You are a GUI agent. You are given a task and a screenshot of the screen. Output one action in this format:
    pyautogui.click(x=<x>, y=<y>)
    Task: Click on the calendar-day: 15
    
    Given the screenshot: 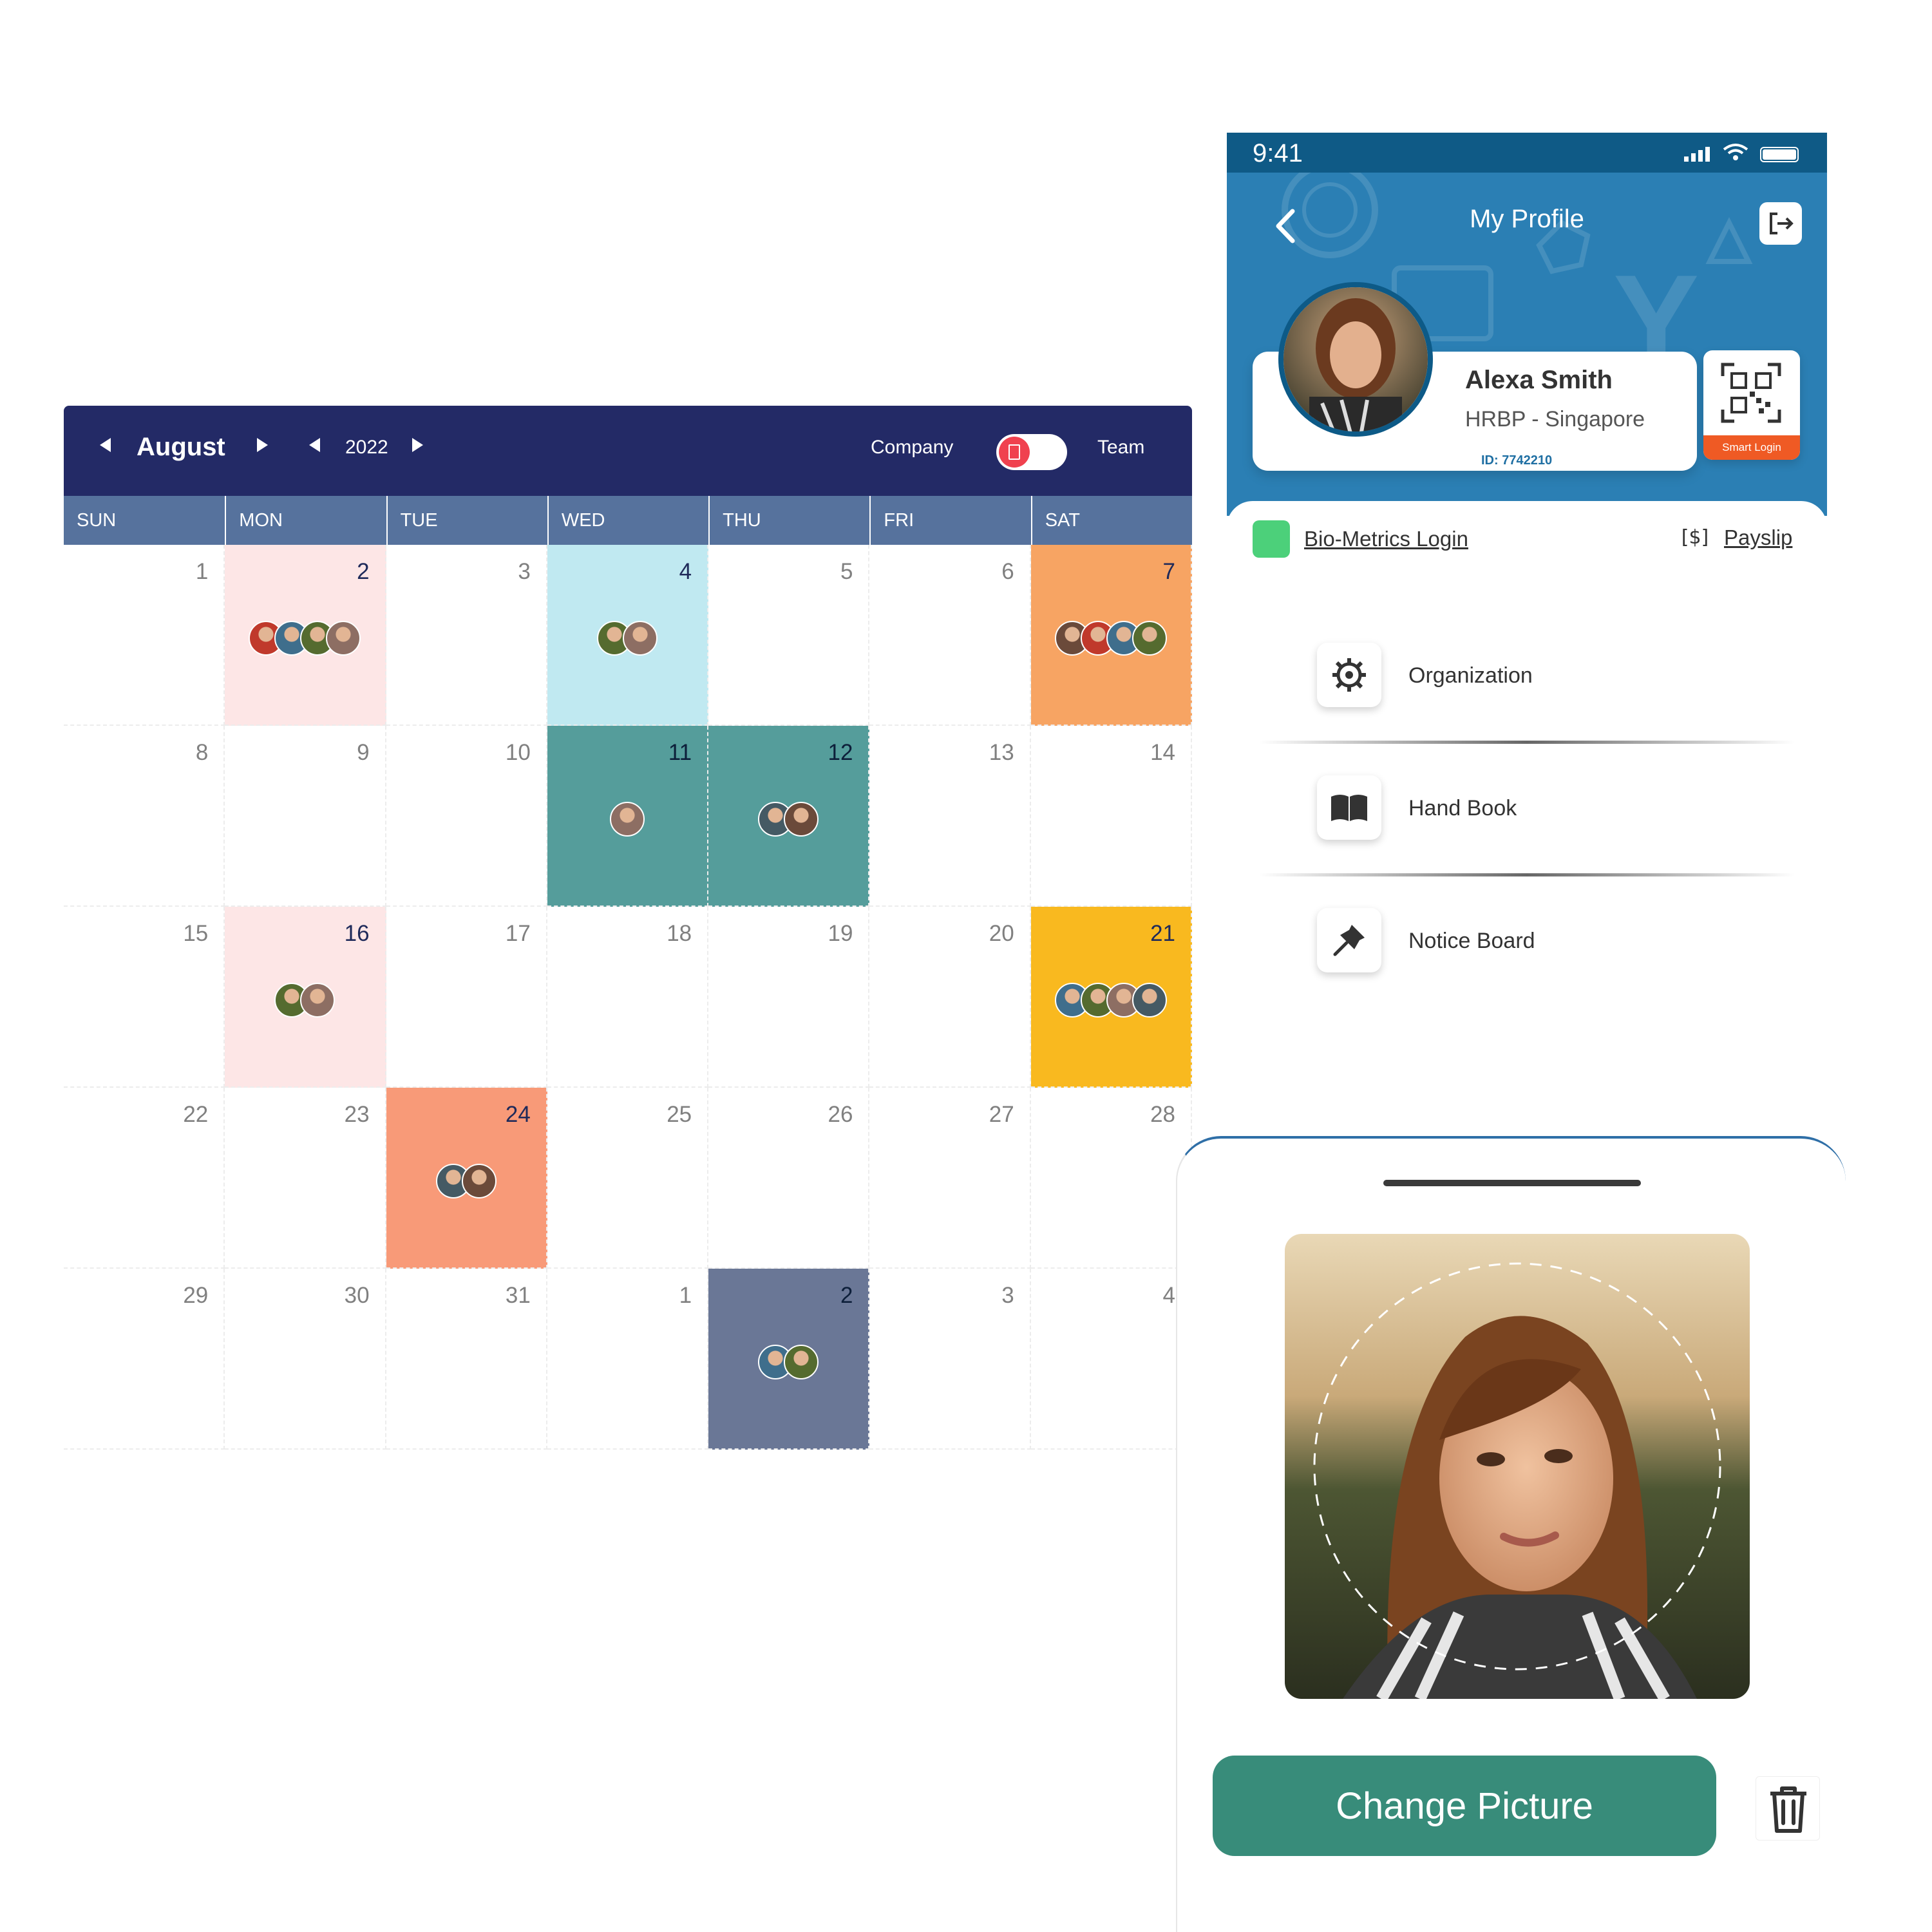 What is the action you would take?
    pyautogui.click(x=144, y=998)
    